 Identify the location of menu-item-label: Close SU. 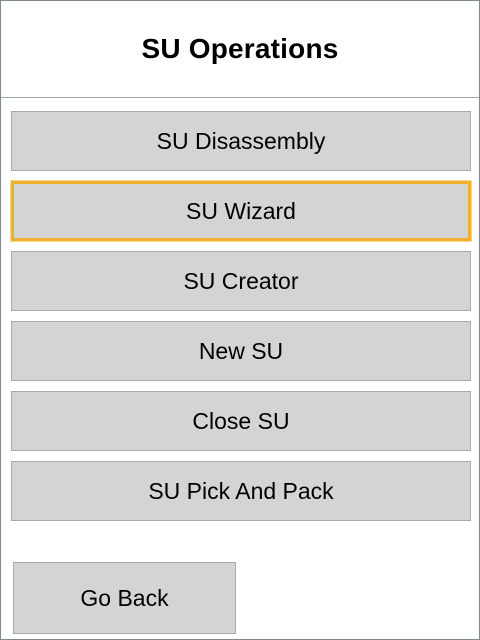
(241, 420).